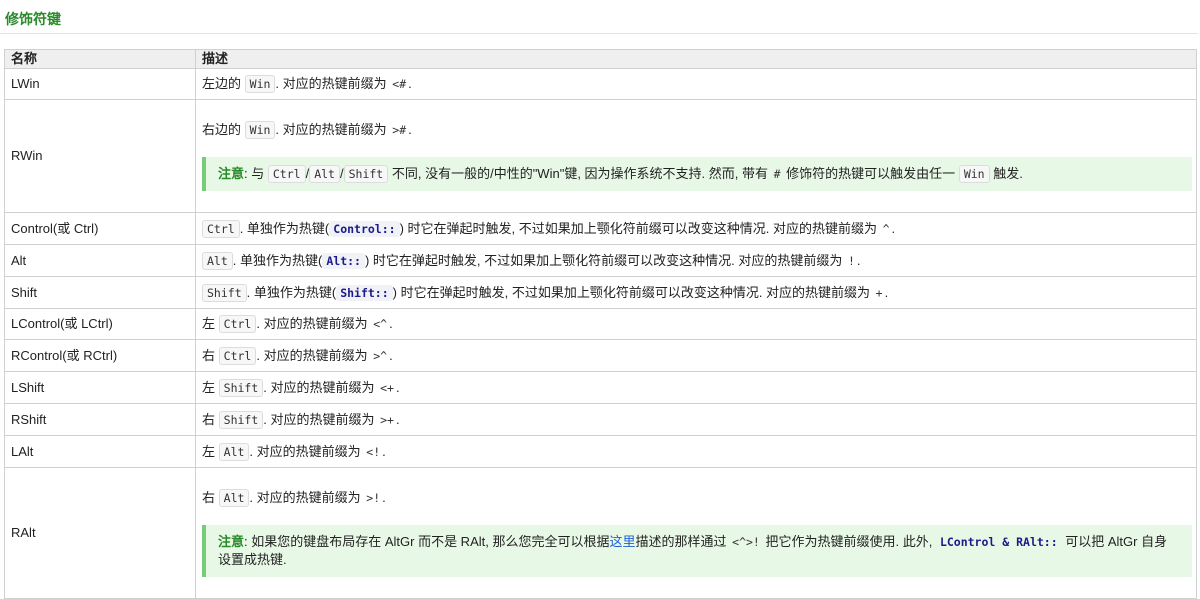 The height and width of the screenshot is (599, 1200). Describe the element at coordinates (600, 451) in the screenshot. I see `table-row-lalt: LAlt 左 Alt. 对应的热键前缀为 <!.` at that location.